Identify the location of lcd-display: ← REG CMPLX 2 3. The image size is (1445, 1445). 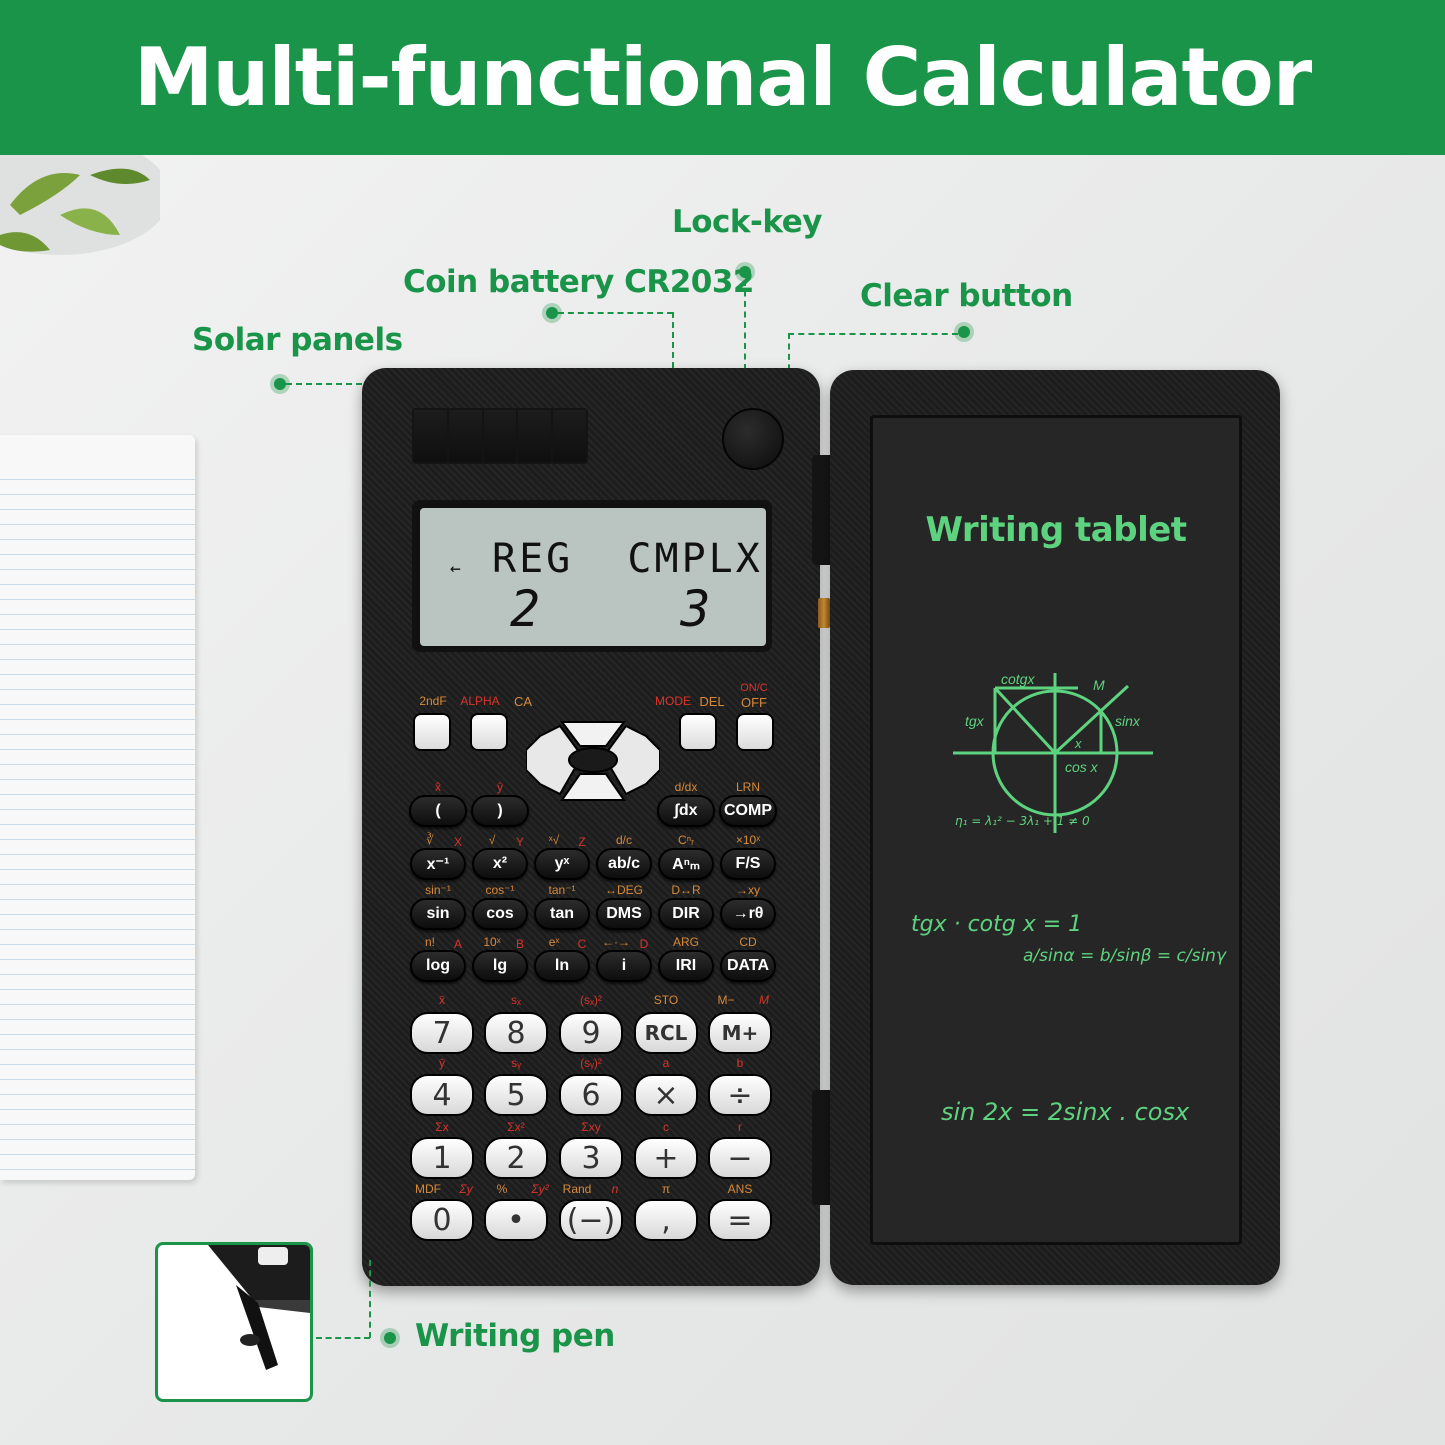
(593, 577).